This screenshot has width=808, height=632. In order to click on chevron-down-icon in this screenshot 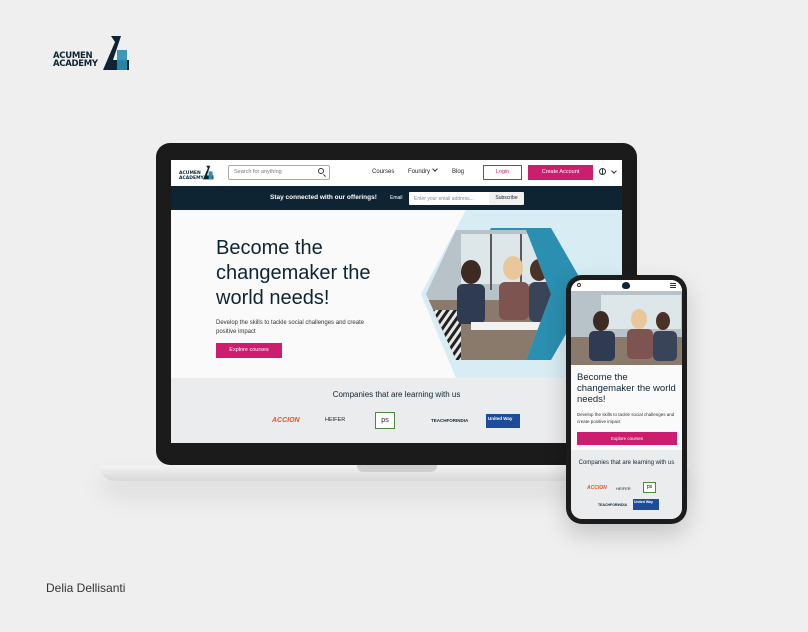, I will do `click(435, 169)`.